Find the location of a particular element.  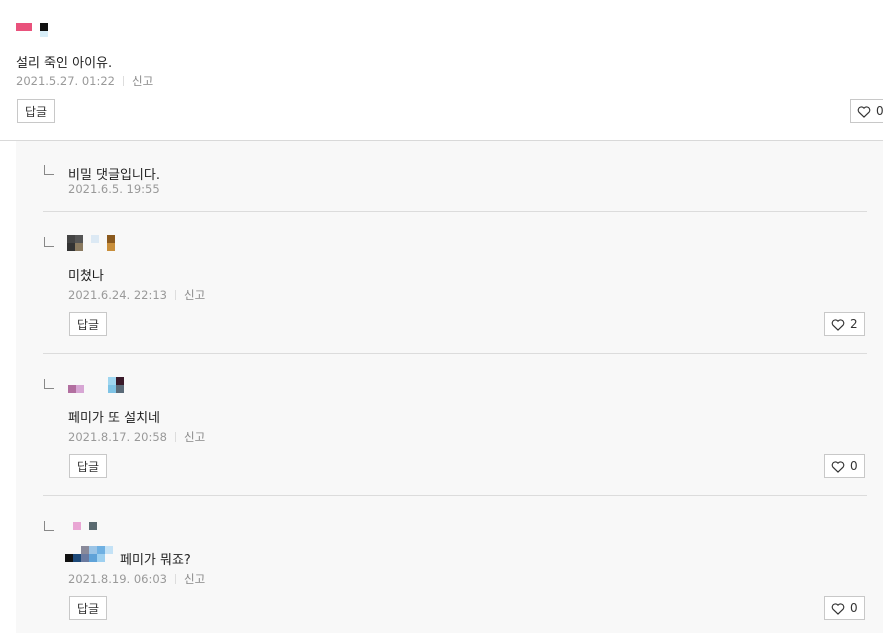

reply-date: 2021.6.5. 19:55 is located at coordinates (114, 189).